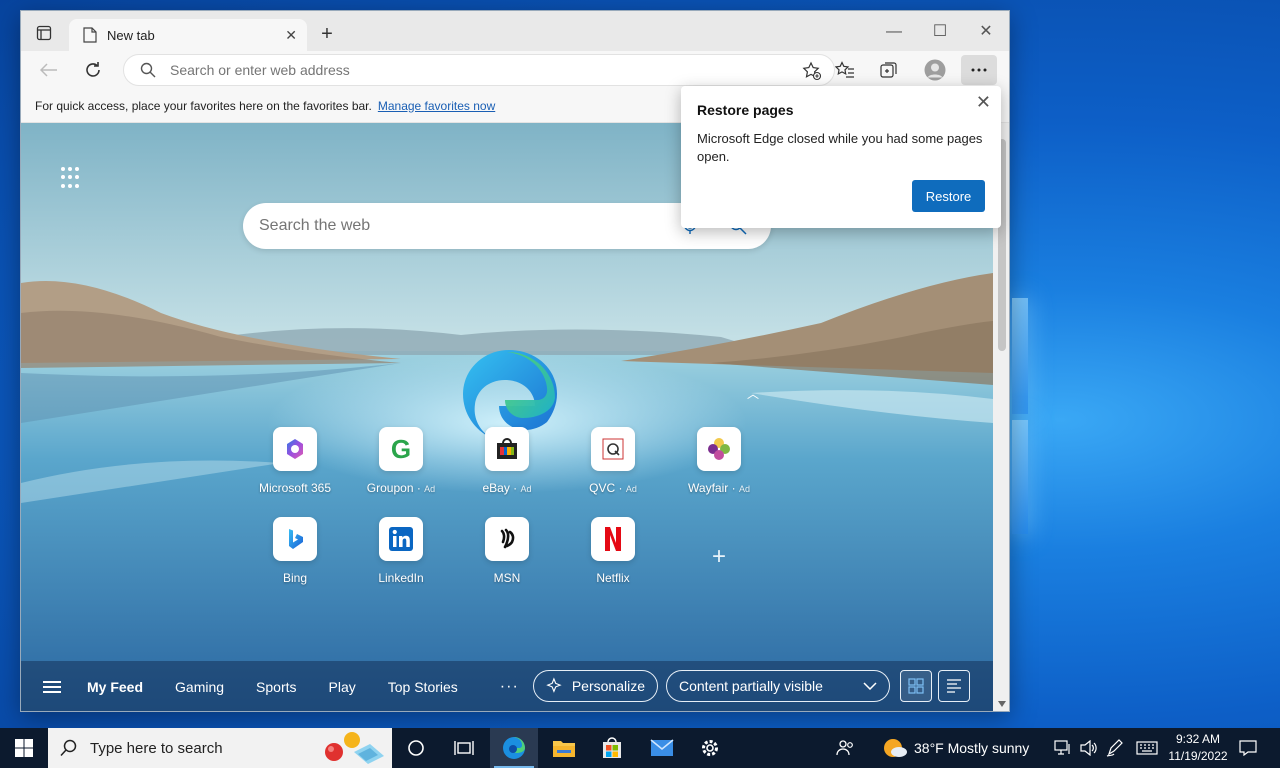 Image resolution: width=1280 pixels, height=768 pixels. What do you see at coordinates (291, 35) in the screenshot?
I see `tab-close-icon: ✕` at bounding box center [291, 35].